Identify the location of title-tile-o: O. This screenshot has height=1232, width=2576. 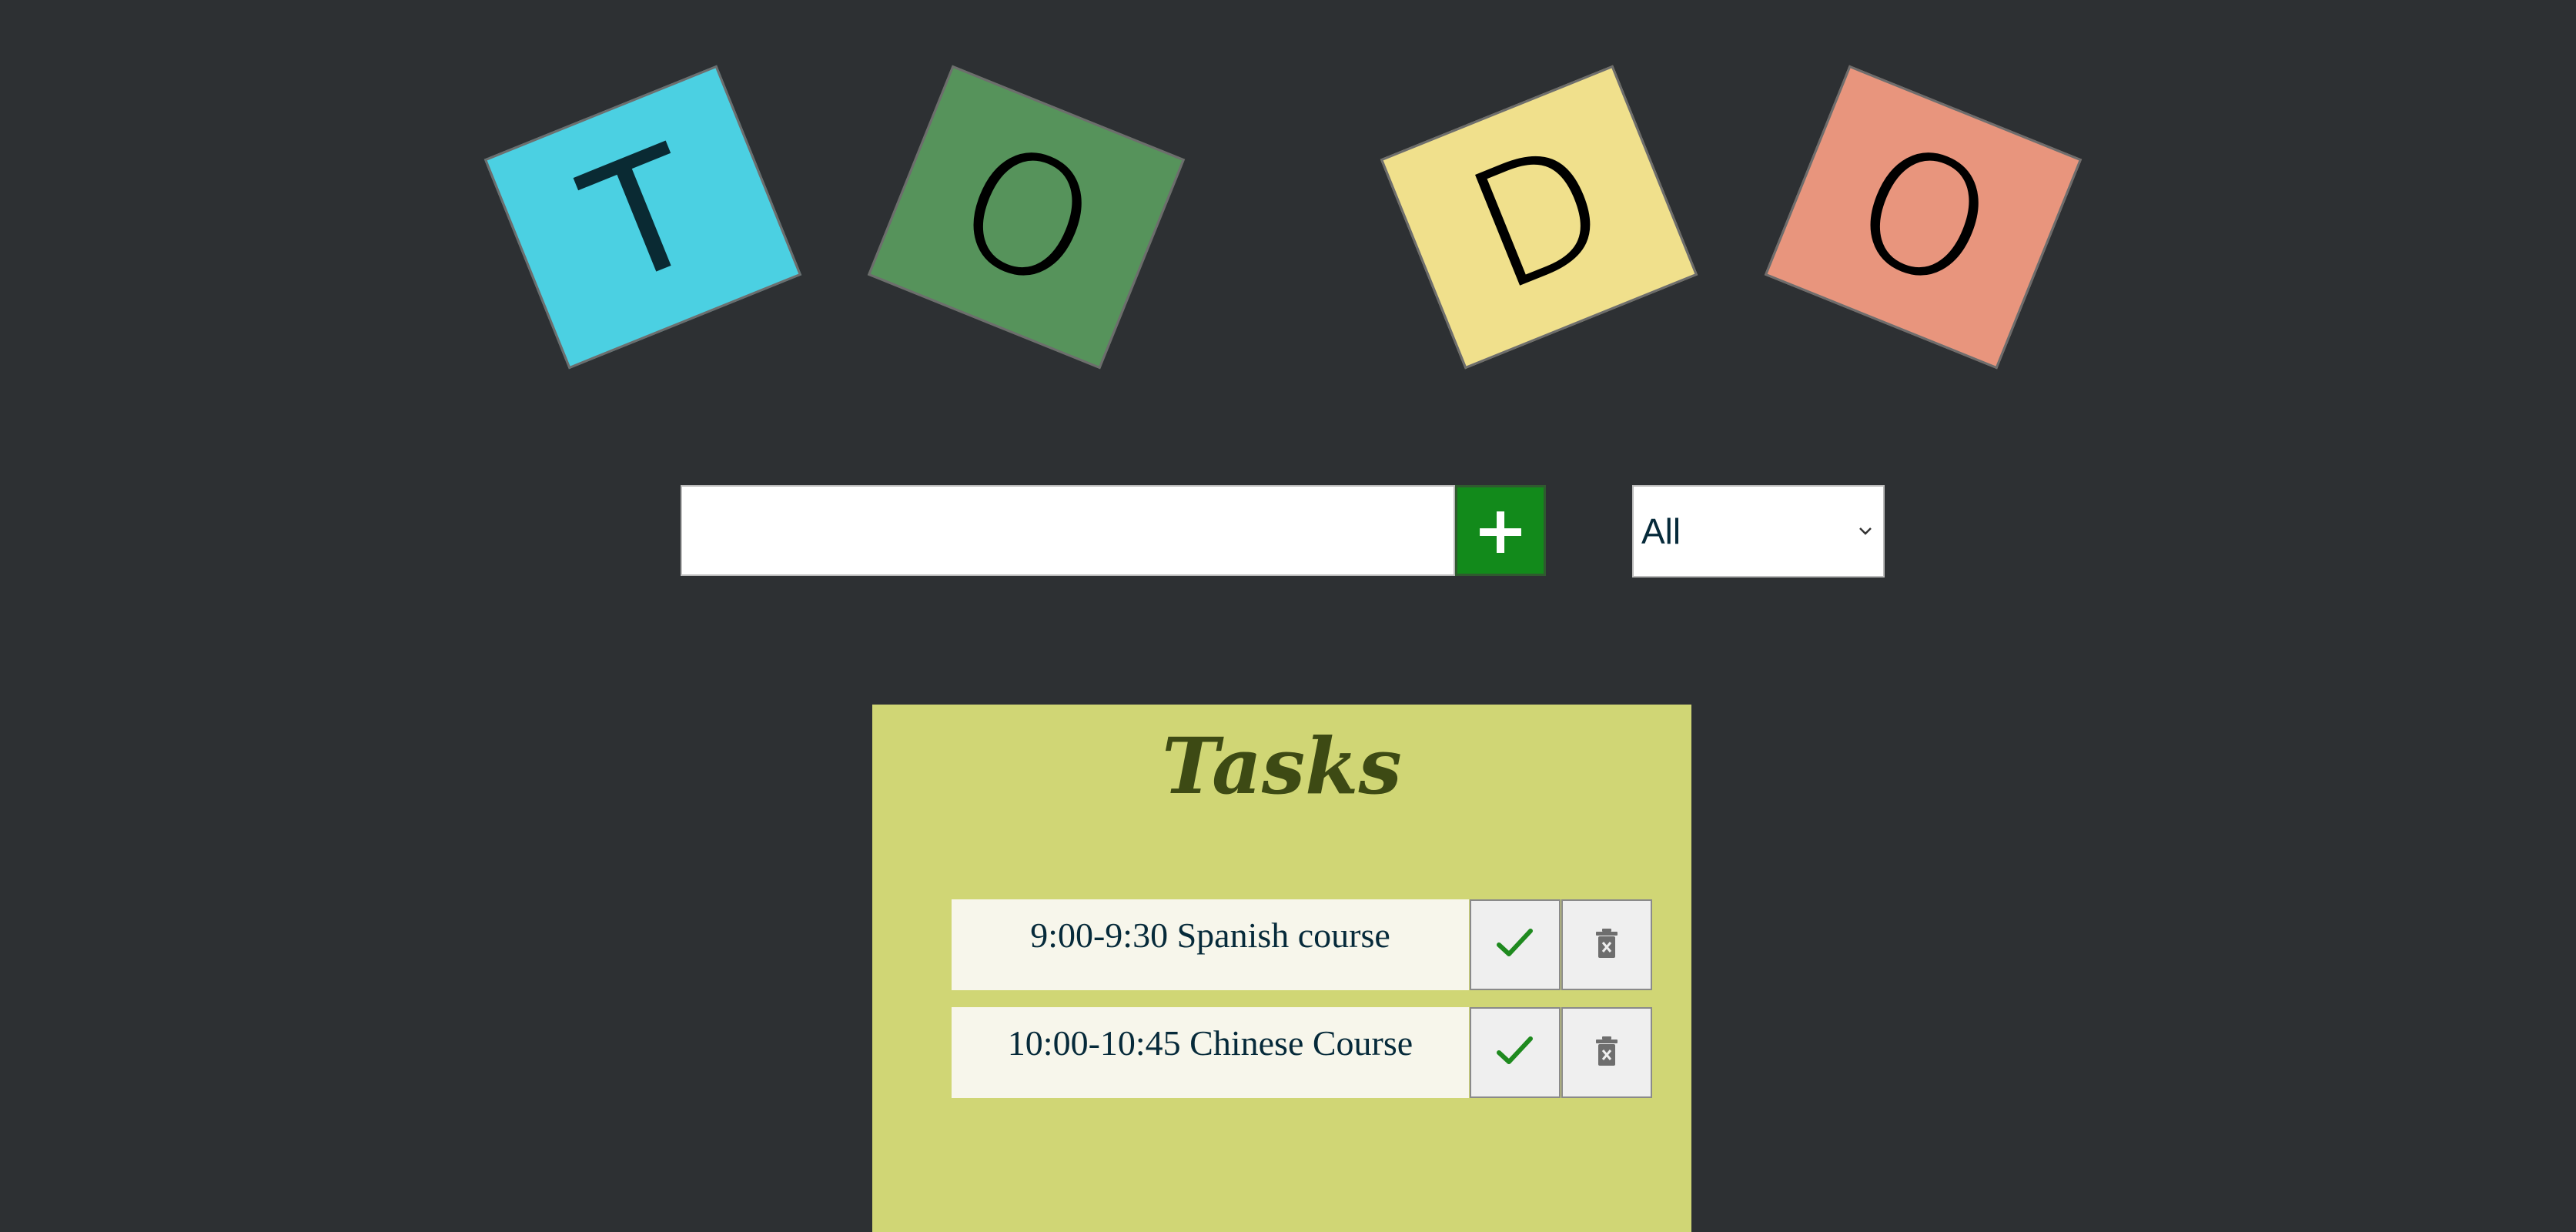
(1027, 217).